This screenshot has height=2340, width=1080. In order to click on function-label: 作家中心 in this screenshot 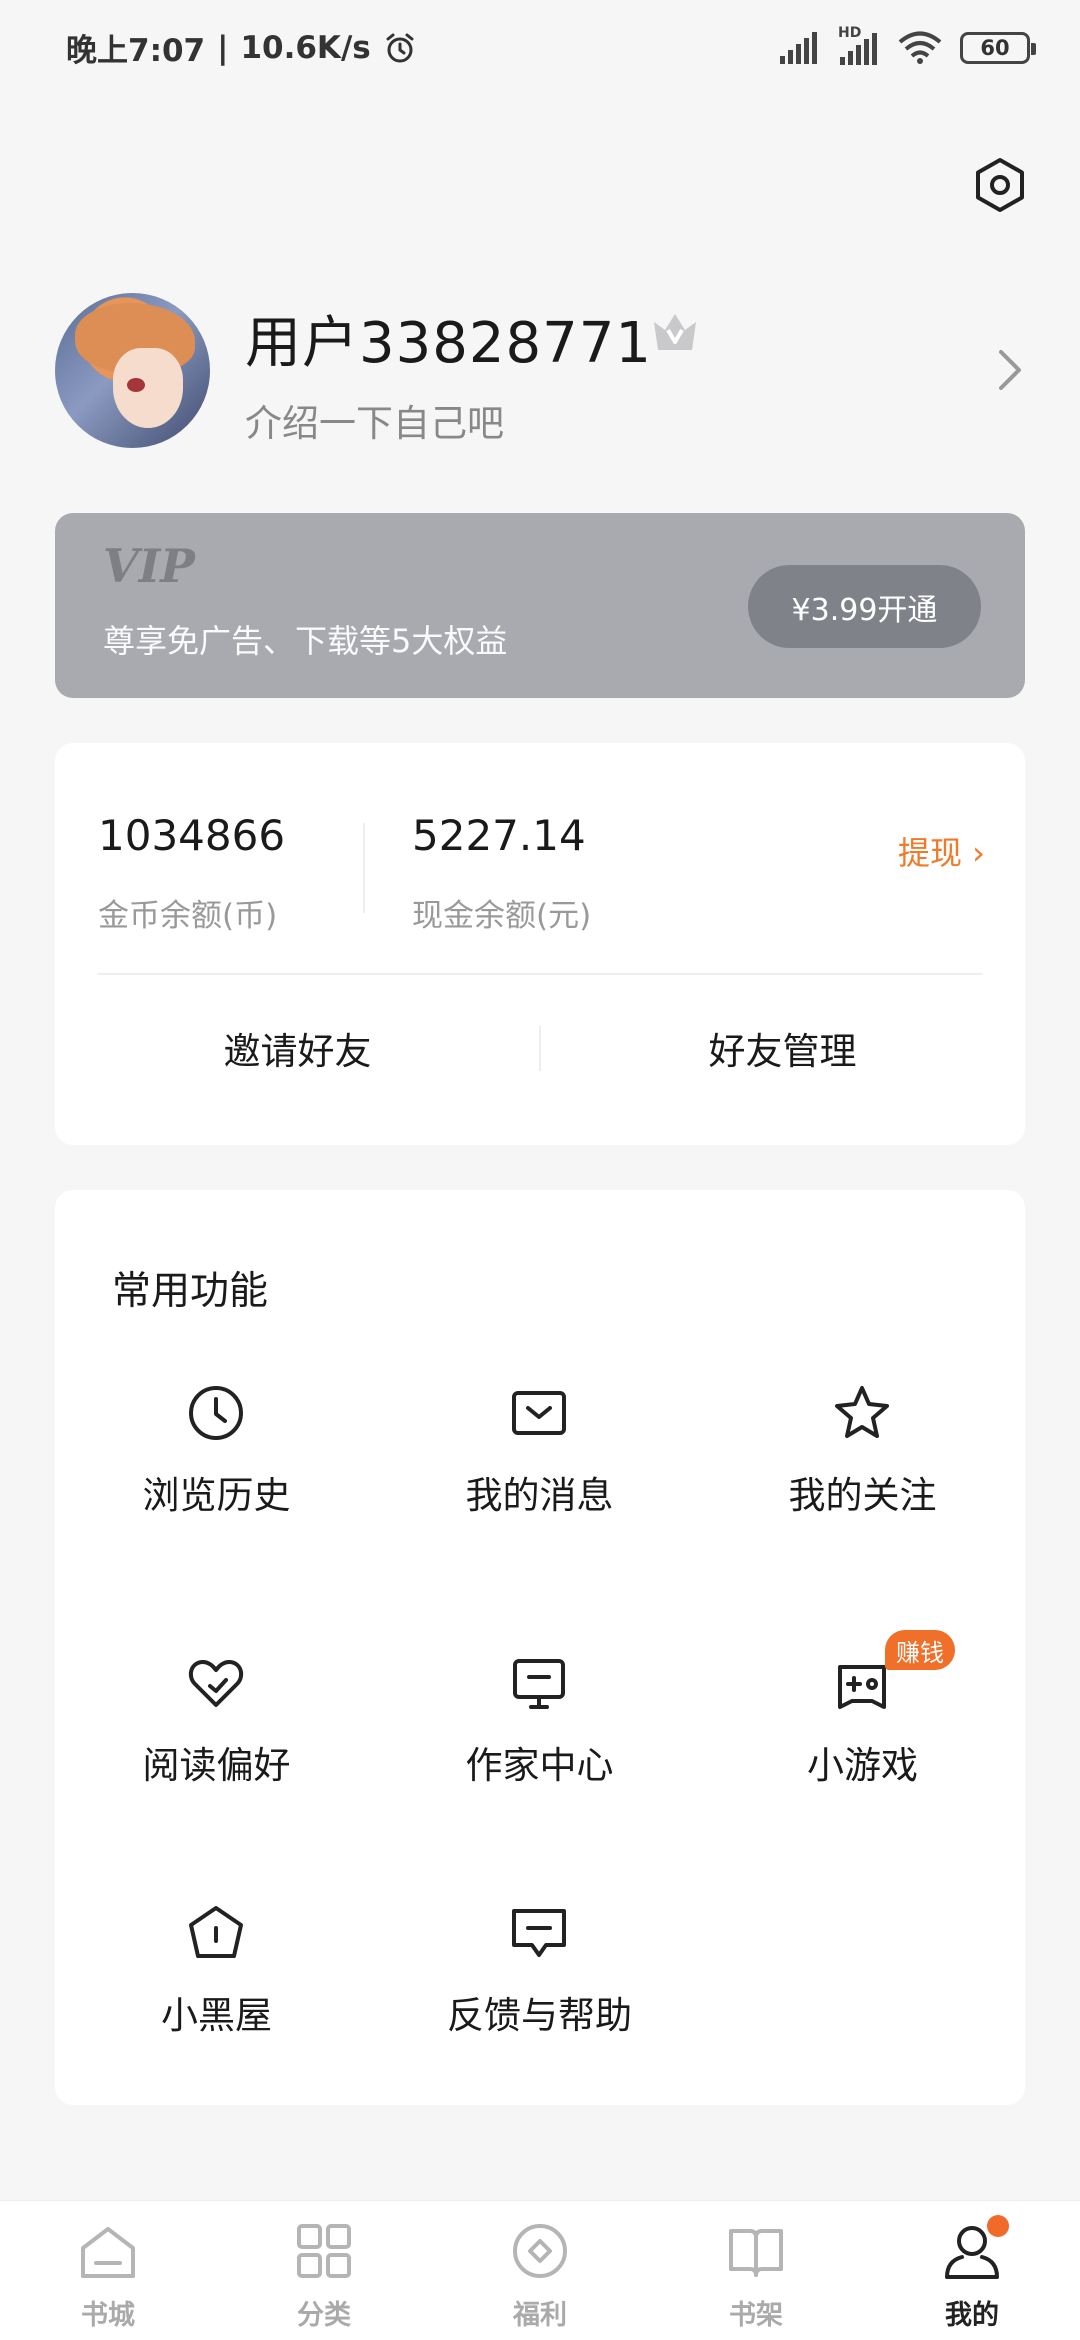, I will do `click(539, 1765)`.